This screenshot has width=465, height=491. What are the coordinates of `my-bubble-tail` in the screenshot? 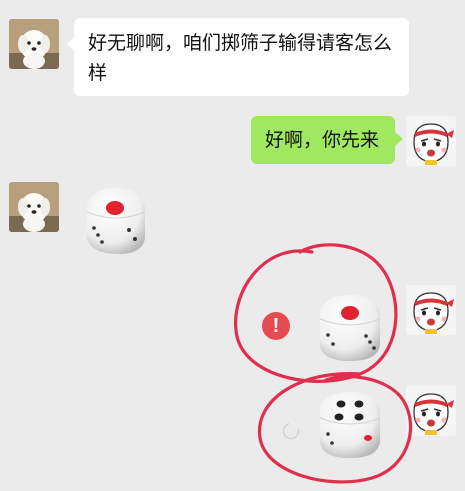 It's located at (399, 139).